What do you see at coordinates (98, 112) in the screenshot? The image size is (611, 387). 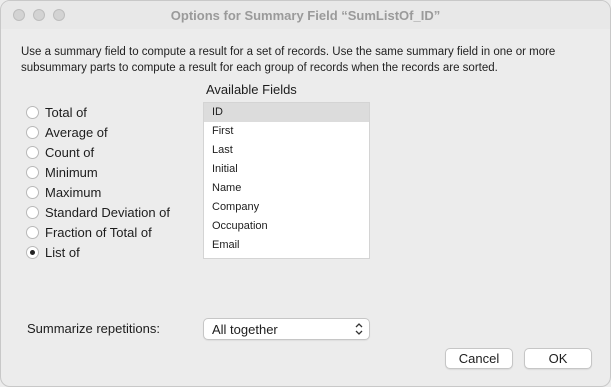 I see `radio-total-of: Total of` at bounding box center [98, 112].